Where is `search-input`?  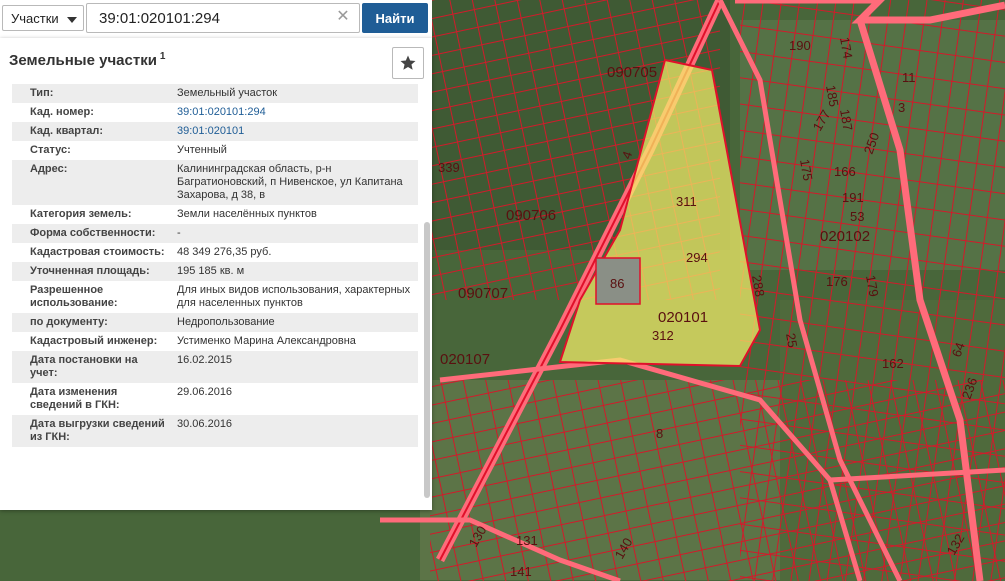 search-input is located at coordinates (223, 18).